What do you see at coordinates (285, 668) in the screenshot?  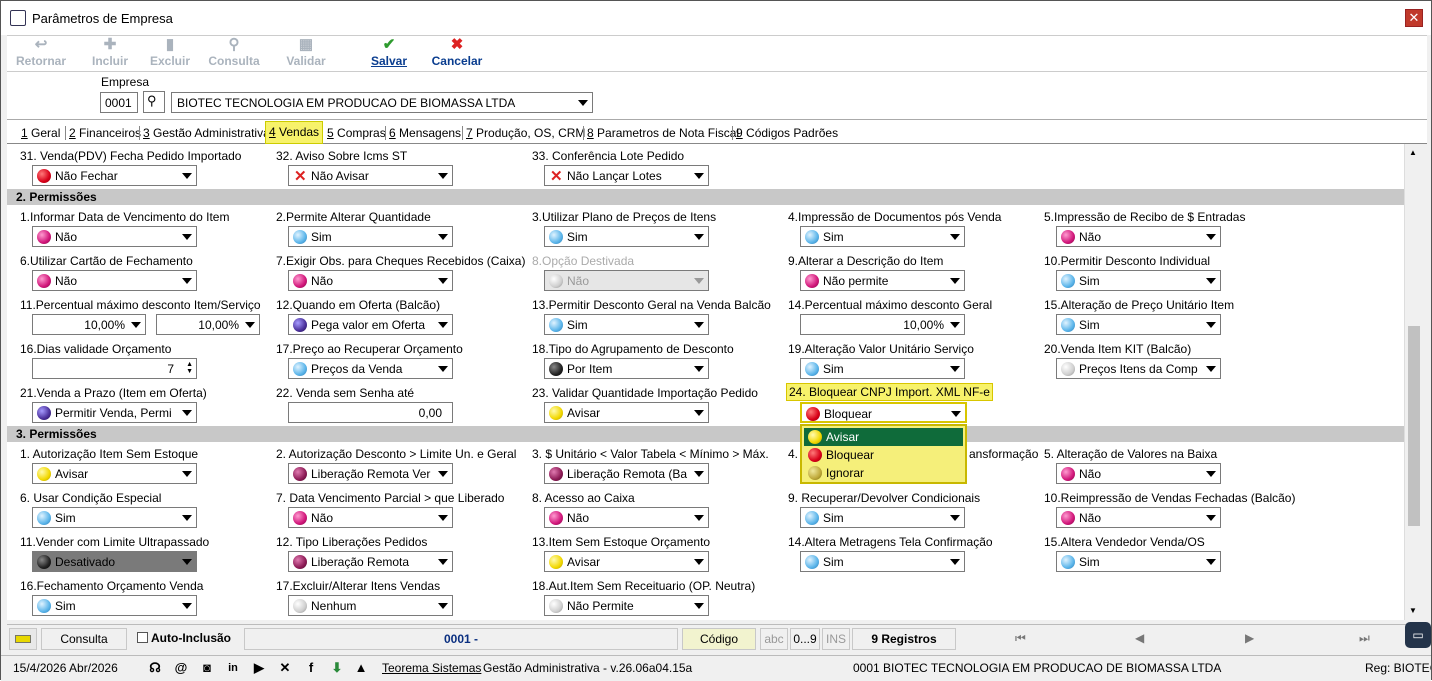 I see `x-twitter-icon: ✕` at bounding box center [285, 668].